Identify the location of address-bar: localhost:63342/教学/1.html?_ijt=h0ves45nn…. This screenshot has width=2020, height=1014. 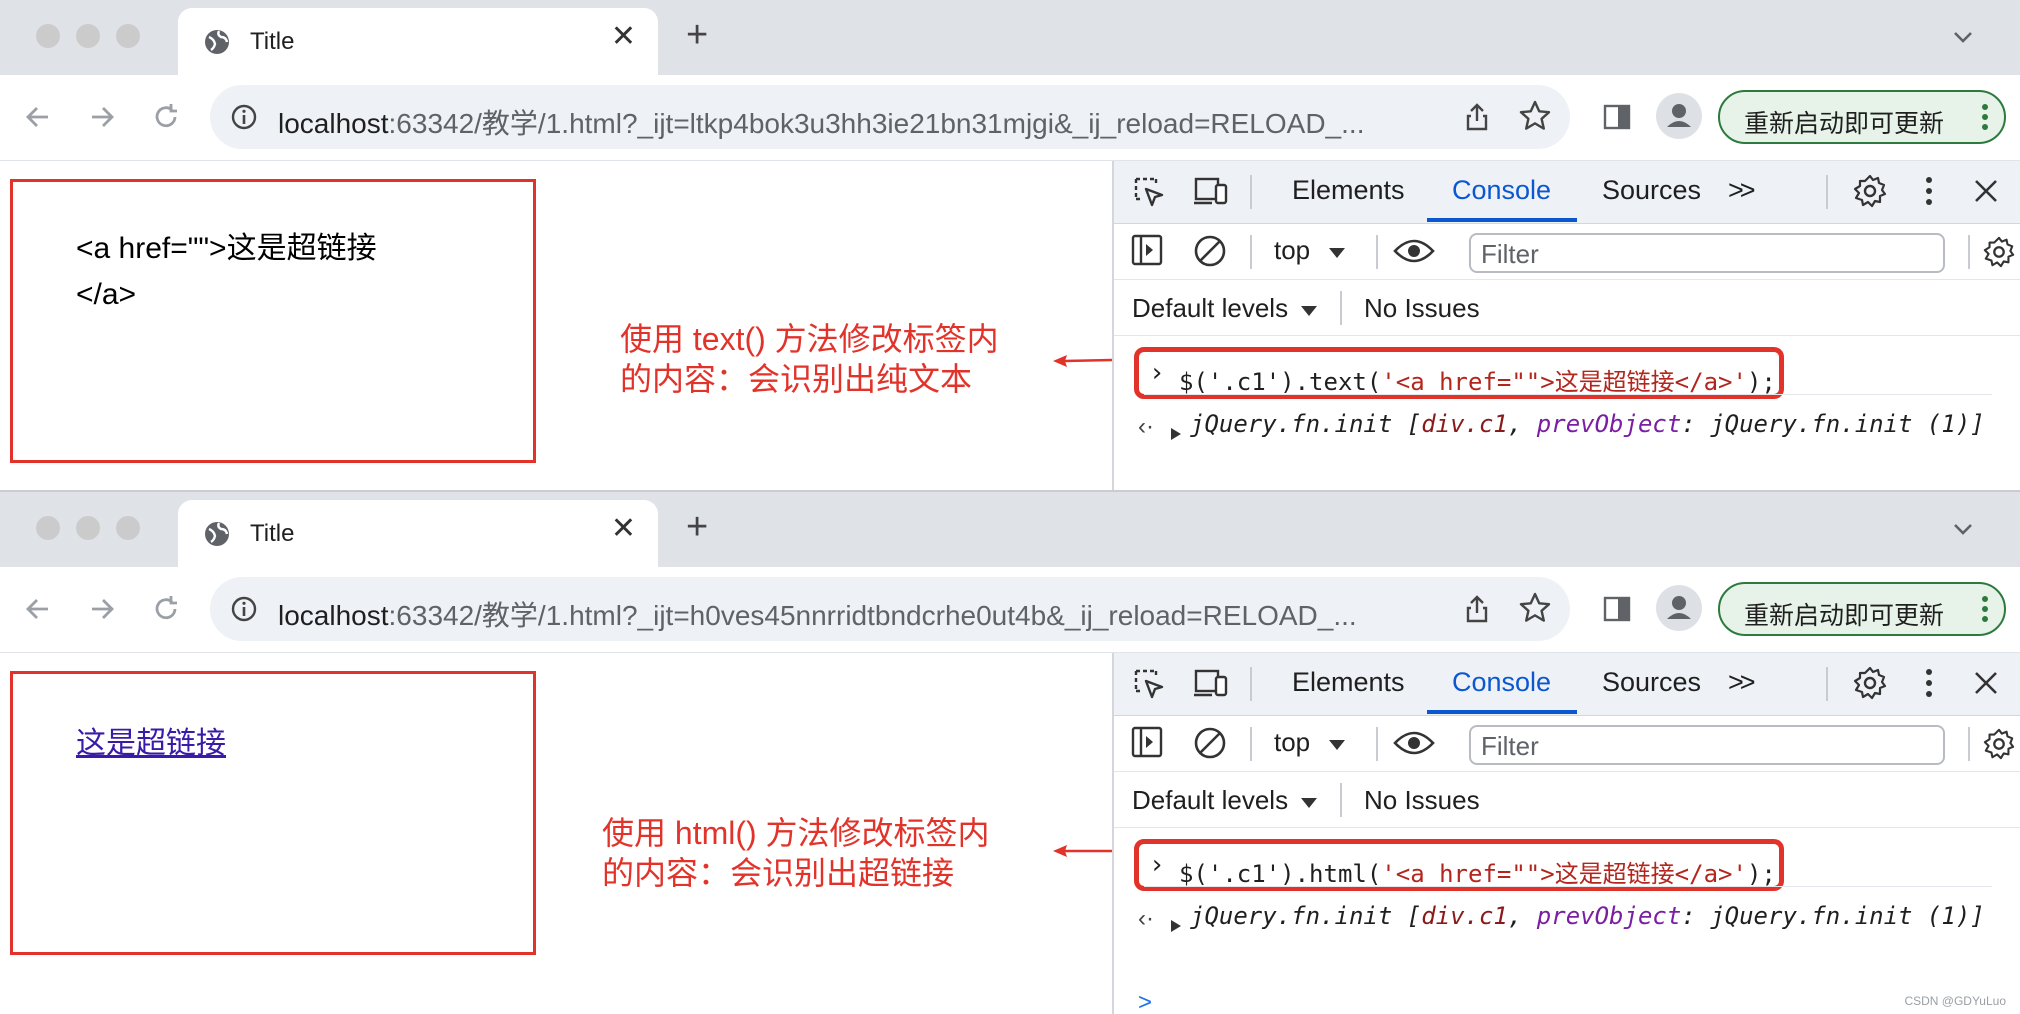
(890, 609).